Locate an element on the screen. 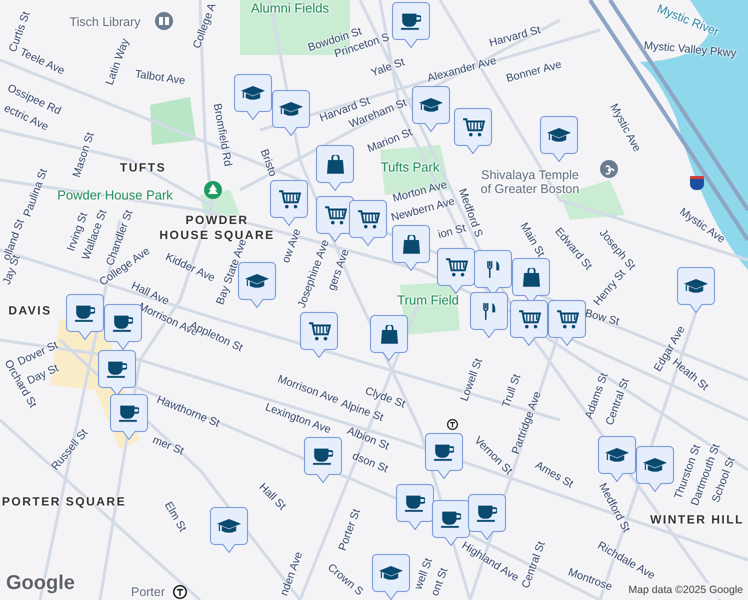 The image size is (748, 600). street-label: Bromfield Rd is located at coordinates (222, 135).